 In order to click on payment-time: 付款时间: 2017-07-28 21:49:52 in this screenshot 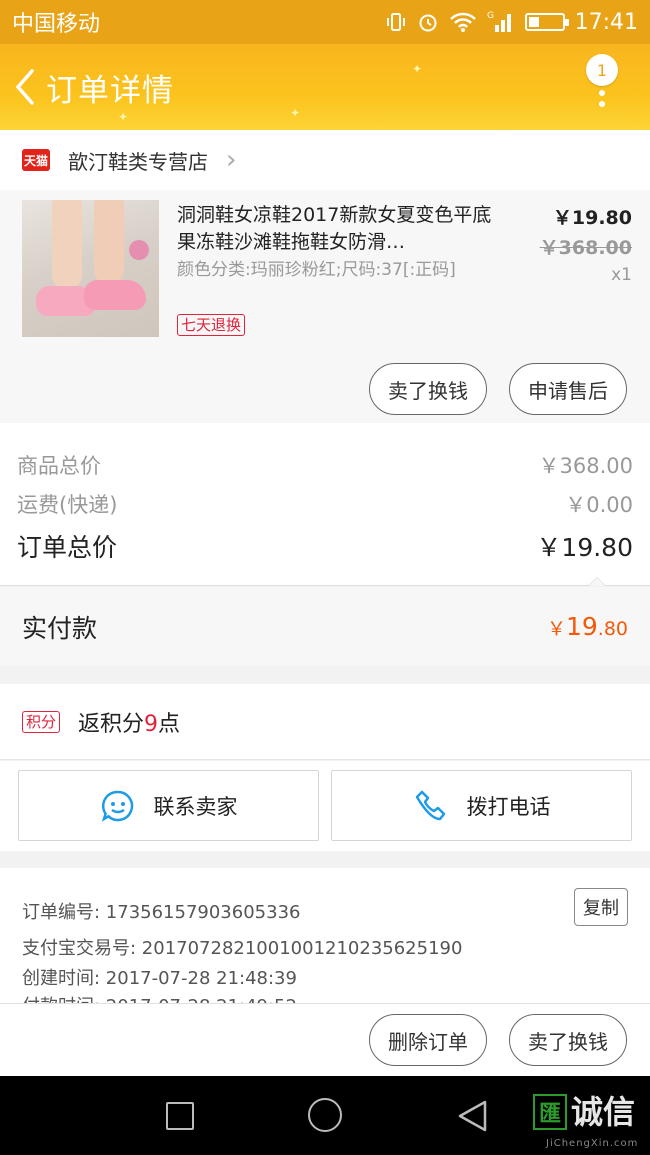, I will do `click(159, 997)`.